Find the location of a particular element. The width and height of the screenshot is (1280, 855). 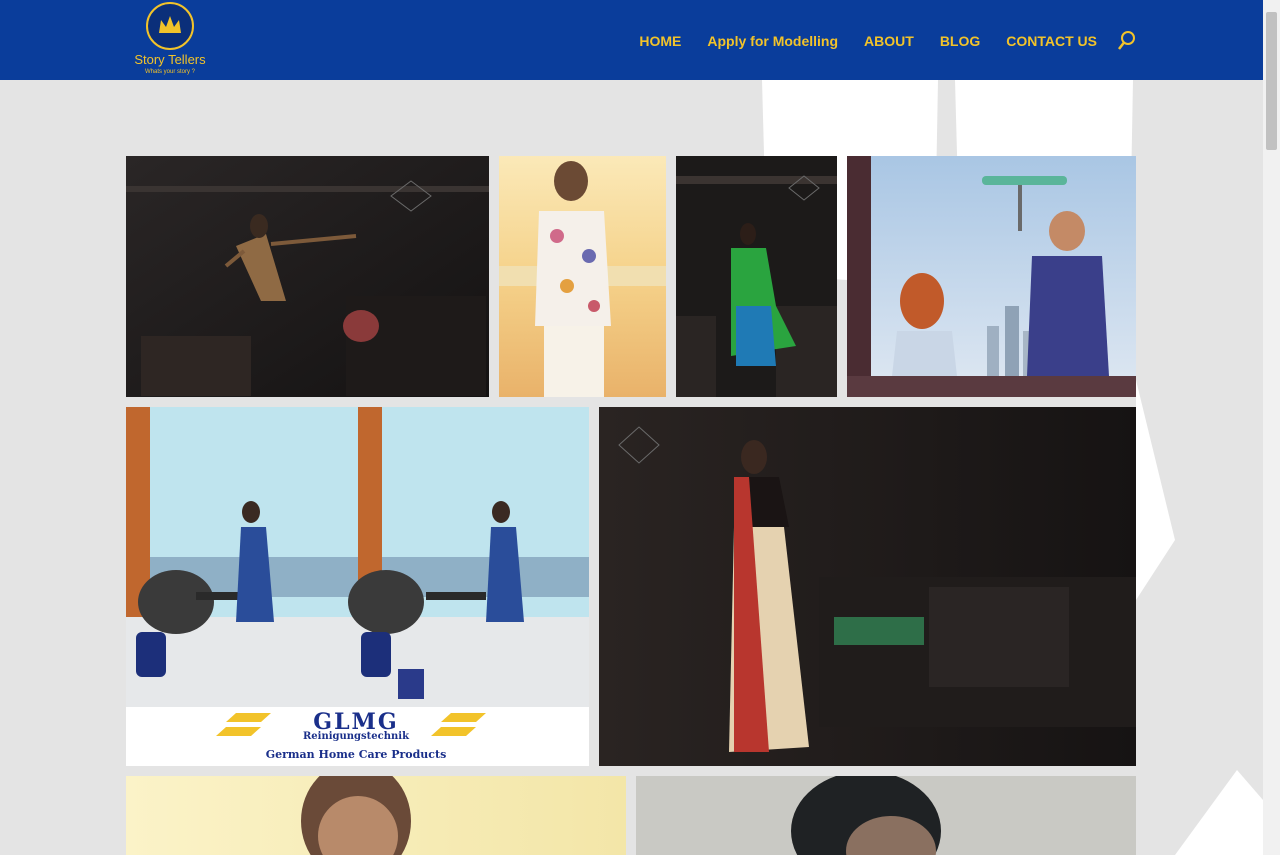

ad-caption: German Home Care Products is located at coordinates (356, 754).